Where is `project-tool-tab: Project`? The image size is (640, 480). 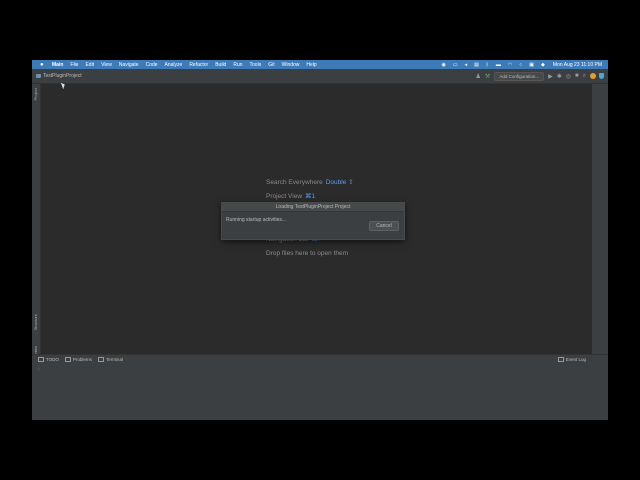 project-tool-tab: Project is located at coordinates (35, 94).